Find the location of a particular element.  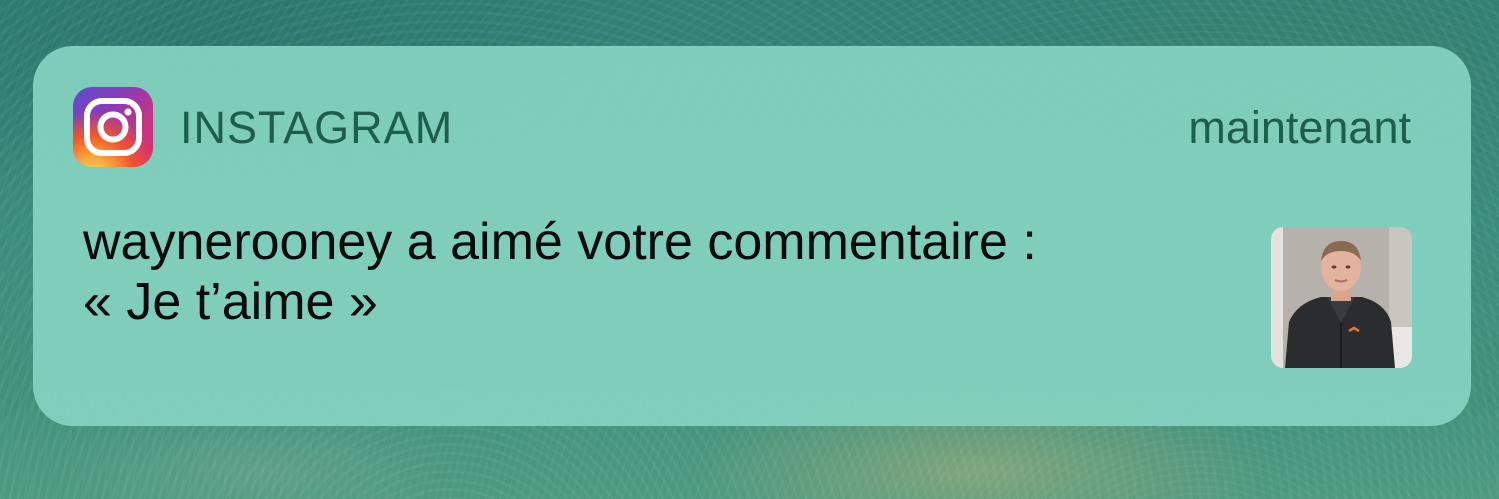

notification-timestamp: maintenant is located at coordinates (1299, 127).